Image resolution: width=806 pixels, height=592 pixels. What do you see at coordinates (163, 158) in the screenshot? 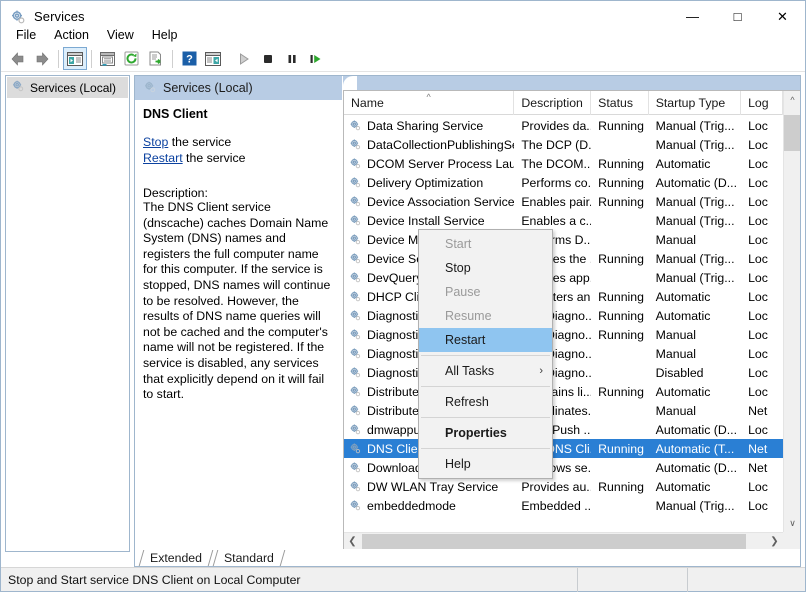
I see `restart-service-link: Restart` at bounding box center [163, 158].